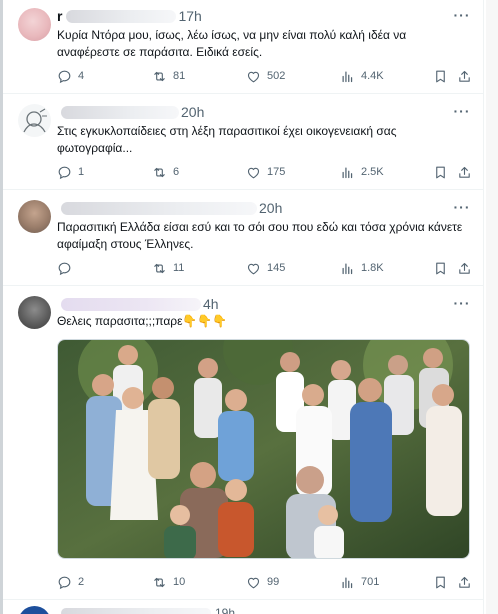 The height and width of the screenshot is (614, 498). What do you see at coordinates (362, 172) in the screenshot?
I see `views-button: 2.5K` at bounding box center [362, 172].